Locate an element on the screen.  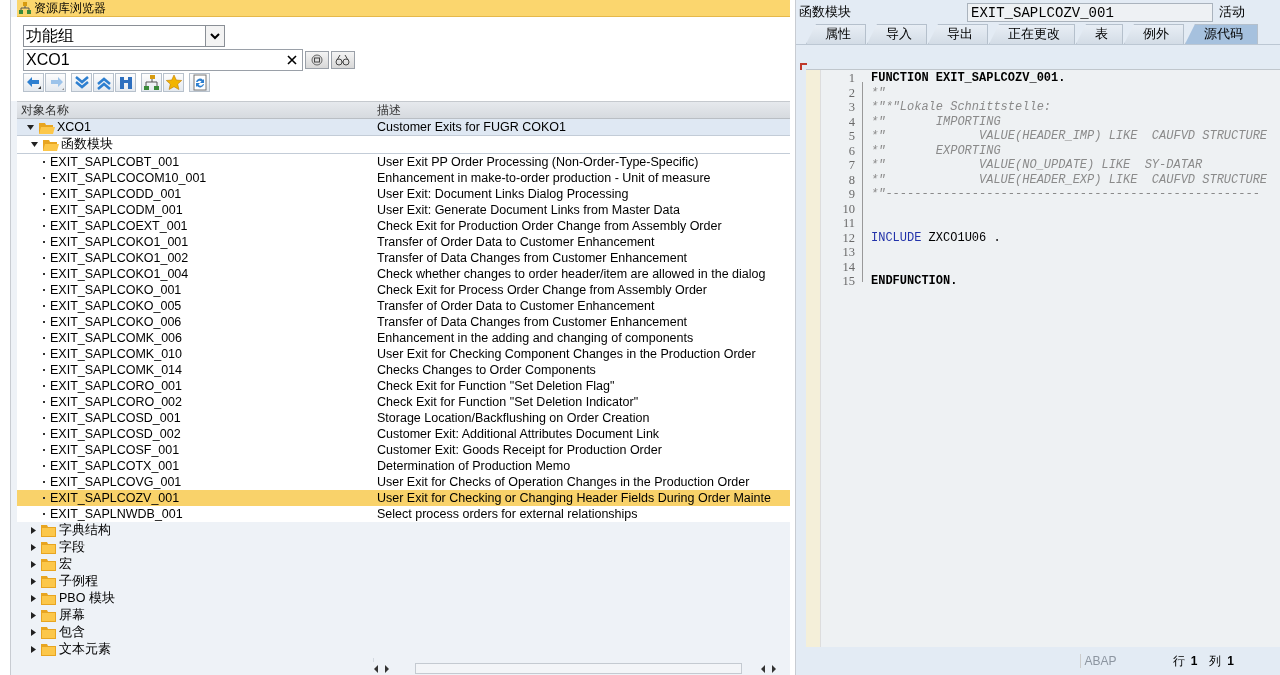
description-cell-text: Storage Location/Backflushing on Order Creation is located at coordinates (513, 418).